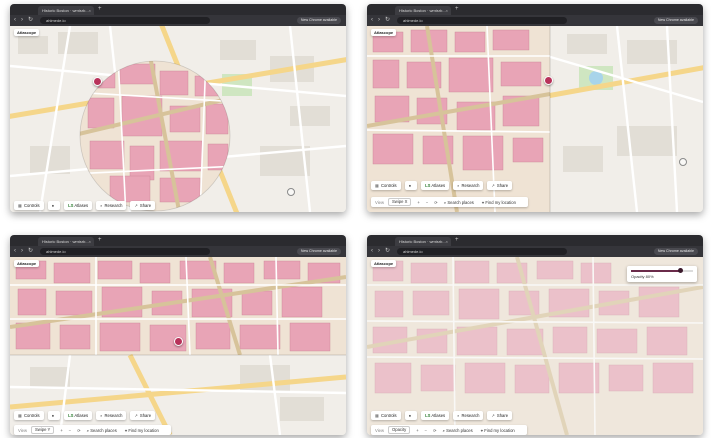 The height and width of the screenshot is (438, 711). Describe the element at coordinates (683, 162) in the screenshot. I see `locate-control` at that location.